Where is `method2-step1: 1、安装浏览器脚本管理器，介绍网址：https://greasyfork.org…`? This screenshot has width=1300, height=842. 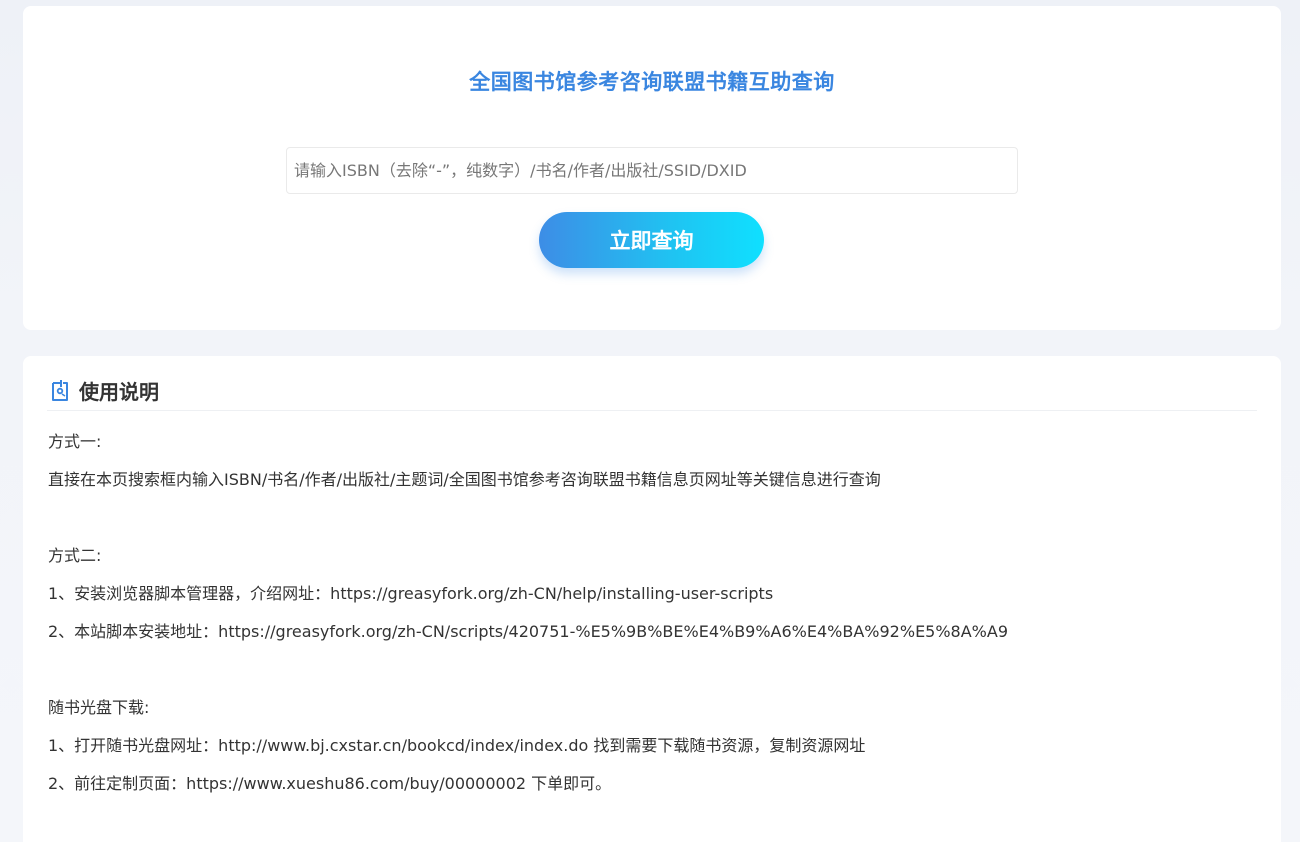 method2-step1: 1、安装浏览器脚本管理器，介绍网址：https://greasyfork.org… is located at coordinates (411, 593).